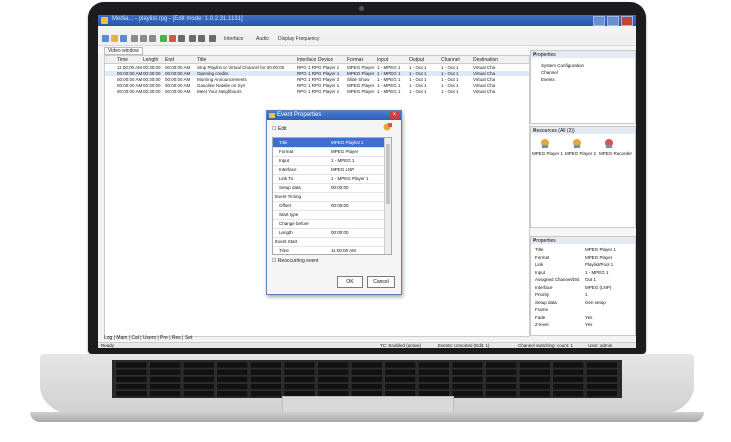  Describe the element at coordinates (123, 38) in the screenshot. I see `save-icon` at that location.